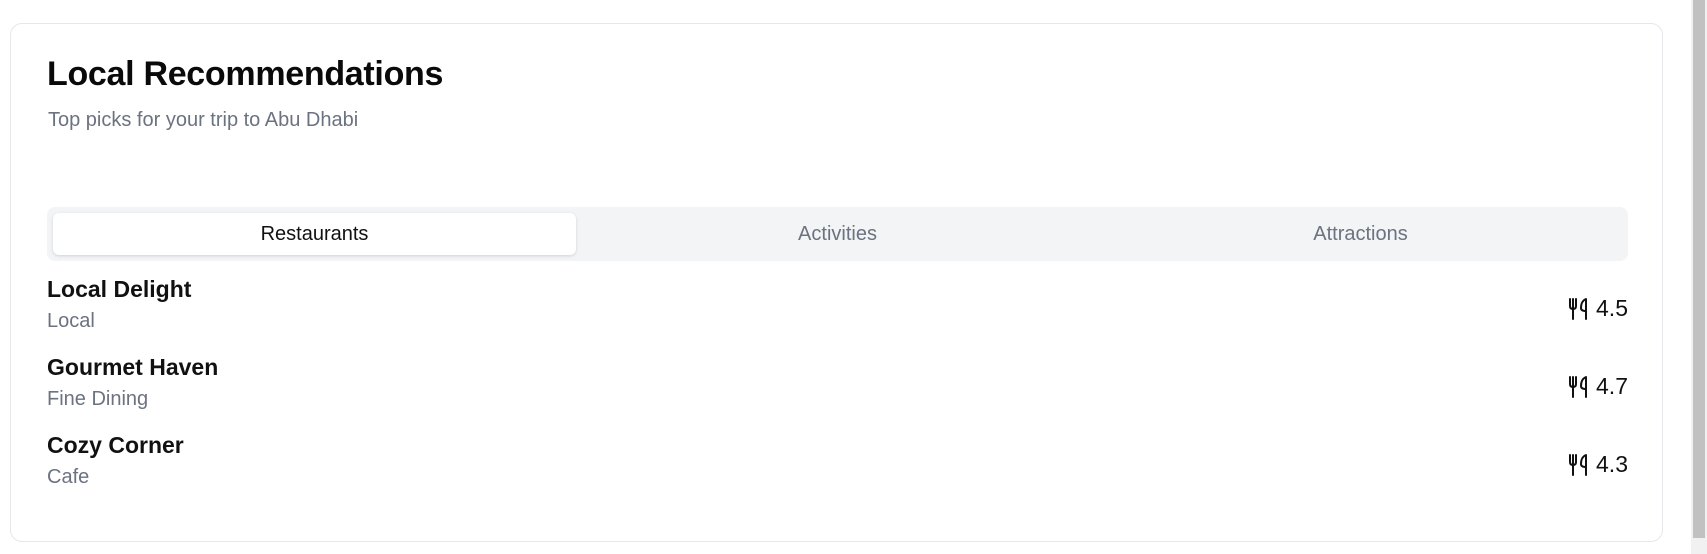  I want to click on scrollbar-thumb, so click(1699, 269).